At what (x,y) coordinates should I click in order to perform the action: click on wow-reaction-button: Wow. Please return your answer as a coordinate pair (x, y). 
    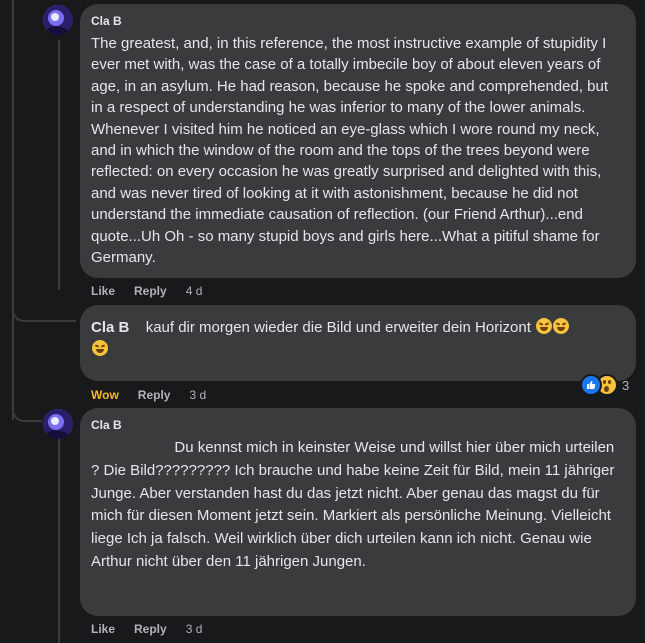
    Looking at the image, I should click on (105, 395).